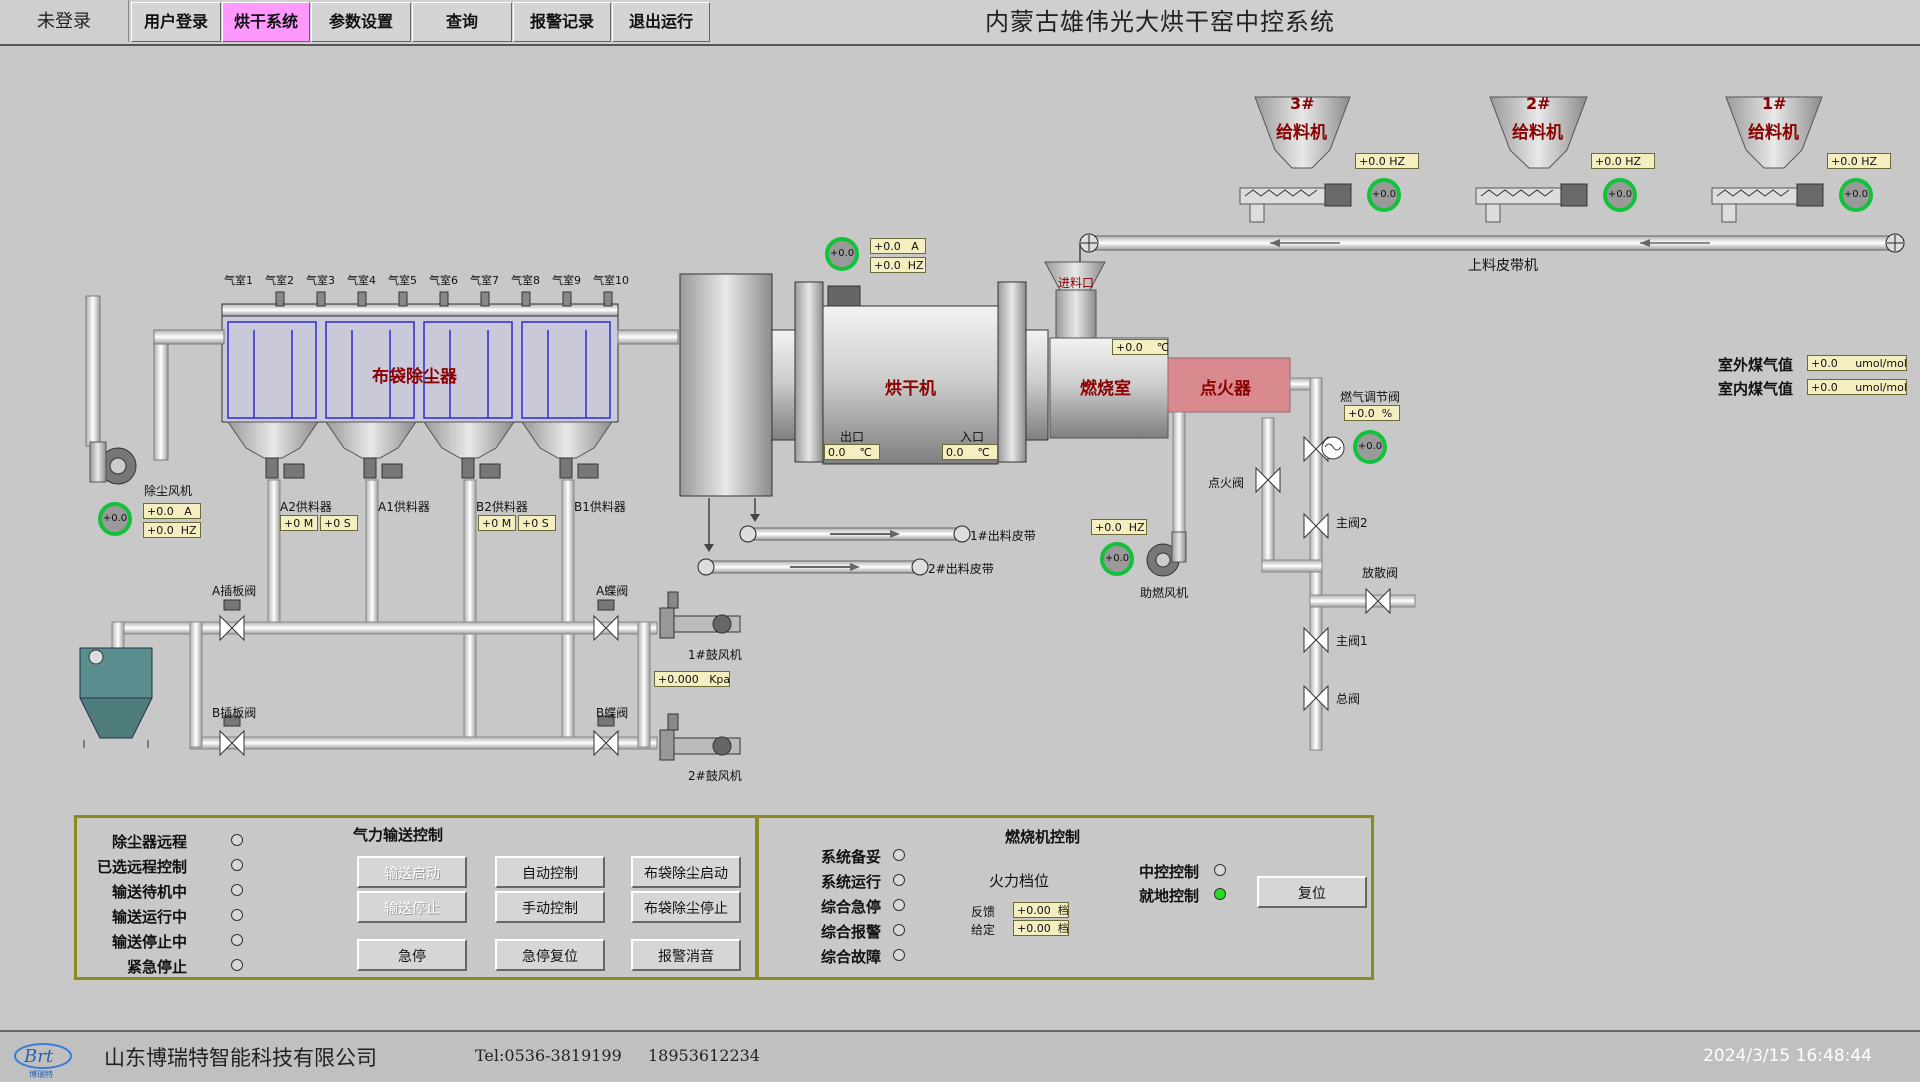  Describe the element at coordinates (412, 955) in the screenshot. I see `emergency-stop-button: 急停` at that location.